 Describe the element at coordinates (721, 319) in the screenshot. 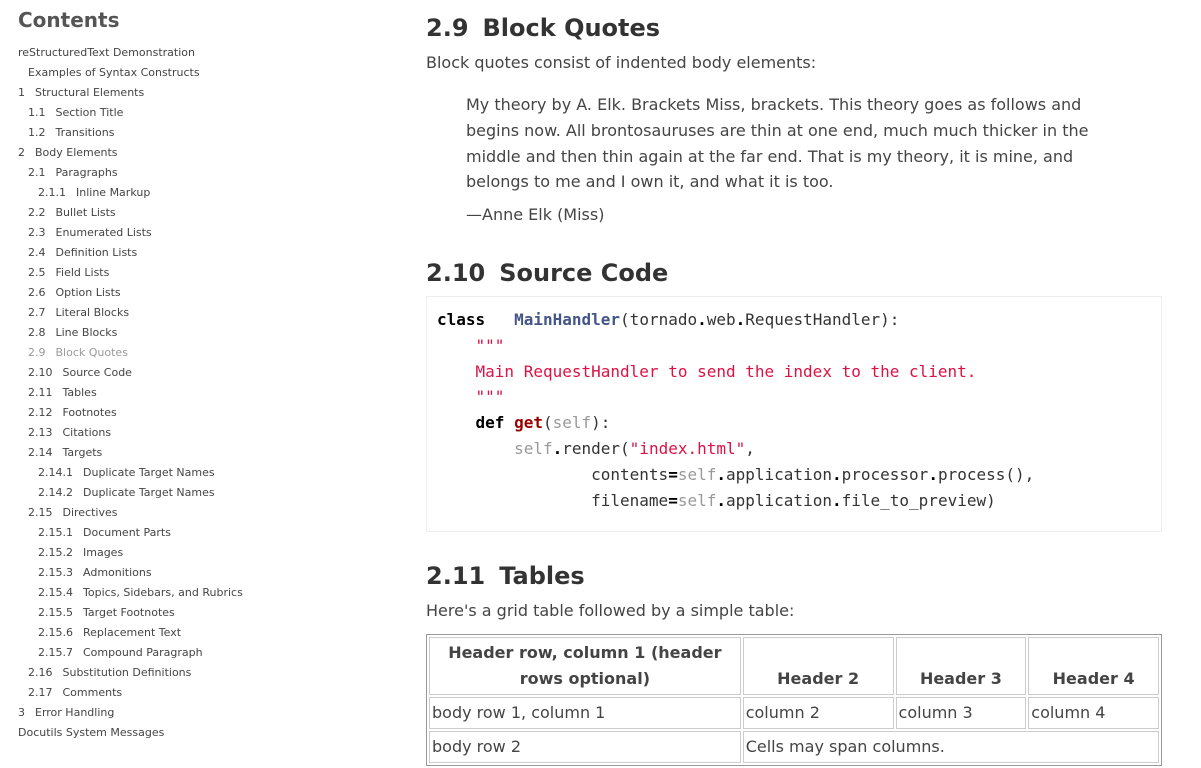

I see `code-token: web` at that location.